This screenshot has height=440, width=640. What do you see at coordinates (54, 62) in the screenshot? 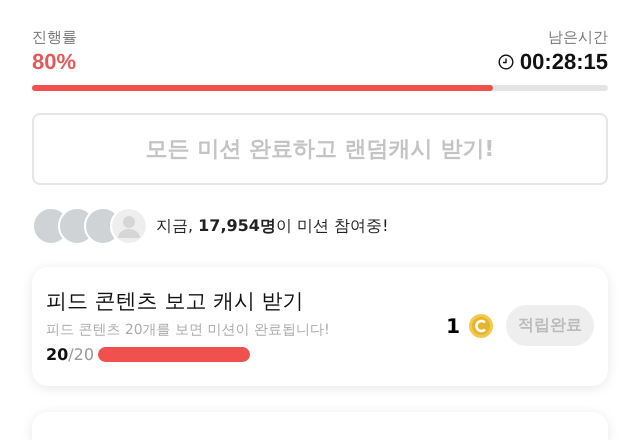
I see `progress-percent: 80%` at bounding box center [54, 62].